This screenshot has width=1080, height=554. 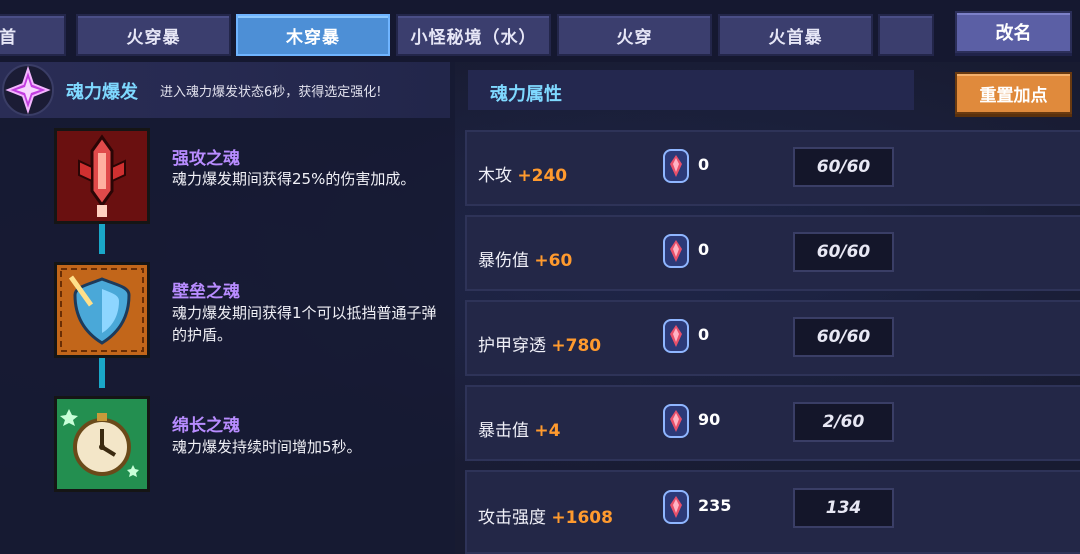 I want to click on skill-name: 强攻之魂, so click(x=206, y=159).